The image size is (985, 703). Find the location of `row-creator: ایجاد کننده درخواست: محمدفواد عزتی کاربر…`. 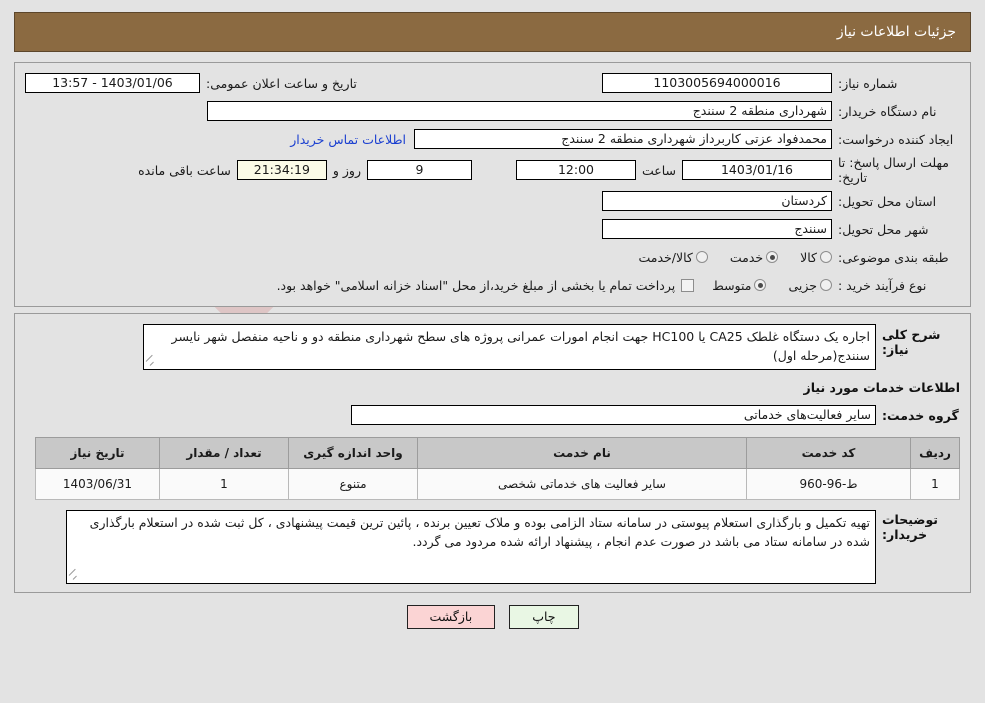

row-creator: ایجاد کننده درخواست: محمدفواد عزتی کاربر… is located at coordinates (492, 139).